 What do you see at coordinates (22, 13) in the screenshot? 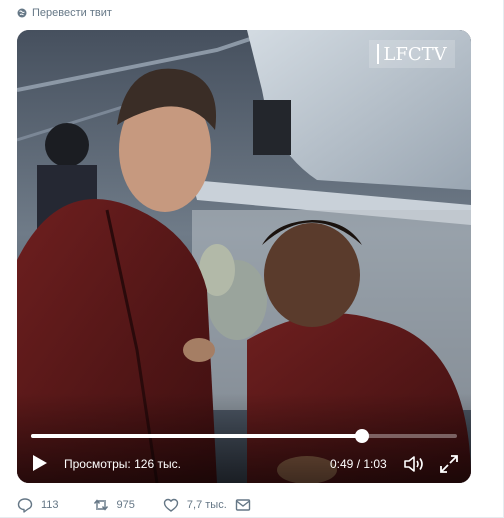
I see `globe-icon` at bounding box center [22, 13].